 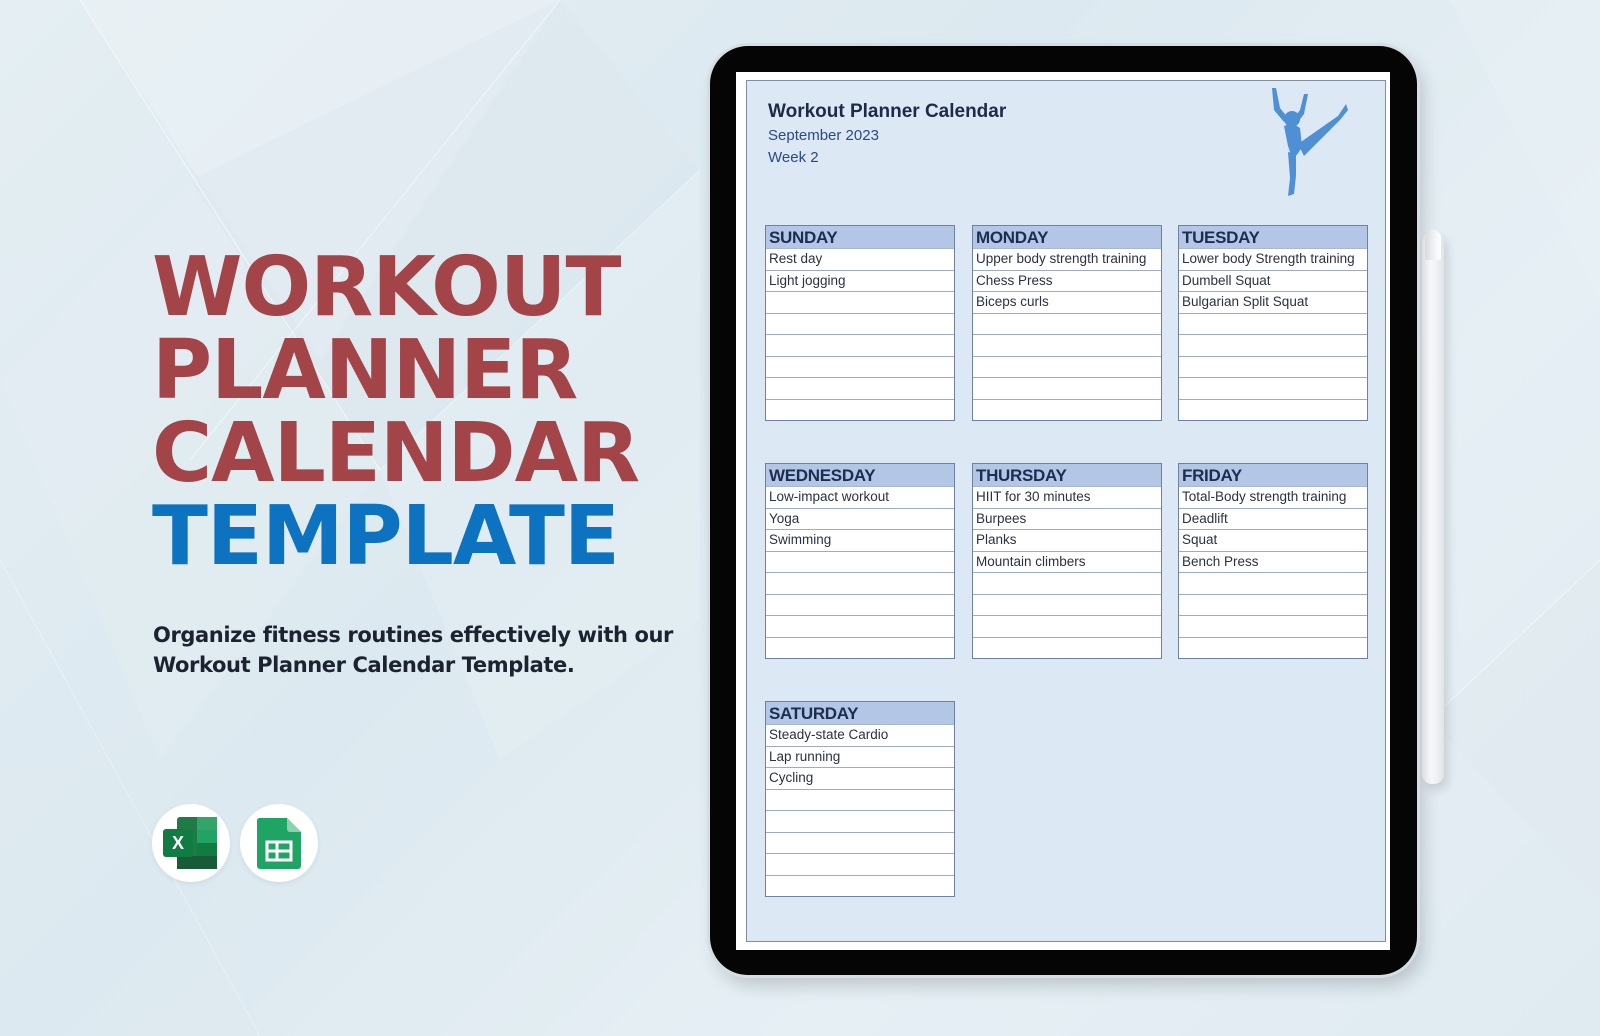 I want to click on day-header: SATURDAY, so click(x=860, y=713).